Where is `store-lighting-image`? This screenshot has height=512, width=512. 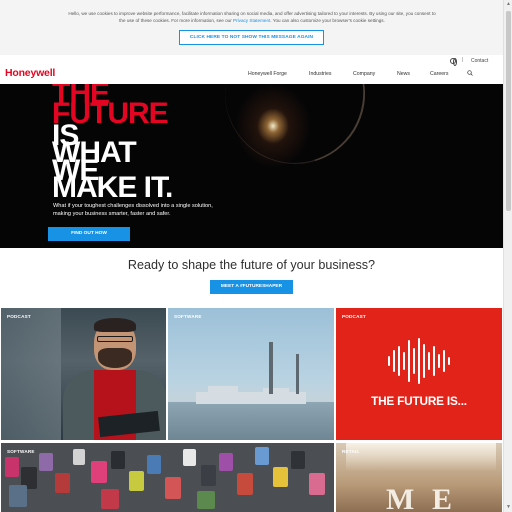 store-lighting-image is located at coordinates (421, 457).